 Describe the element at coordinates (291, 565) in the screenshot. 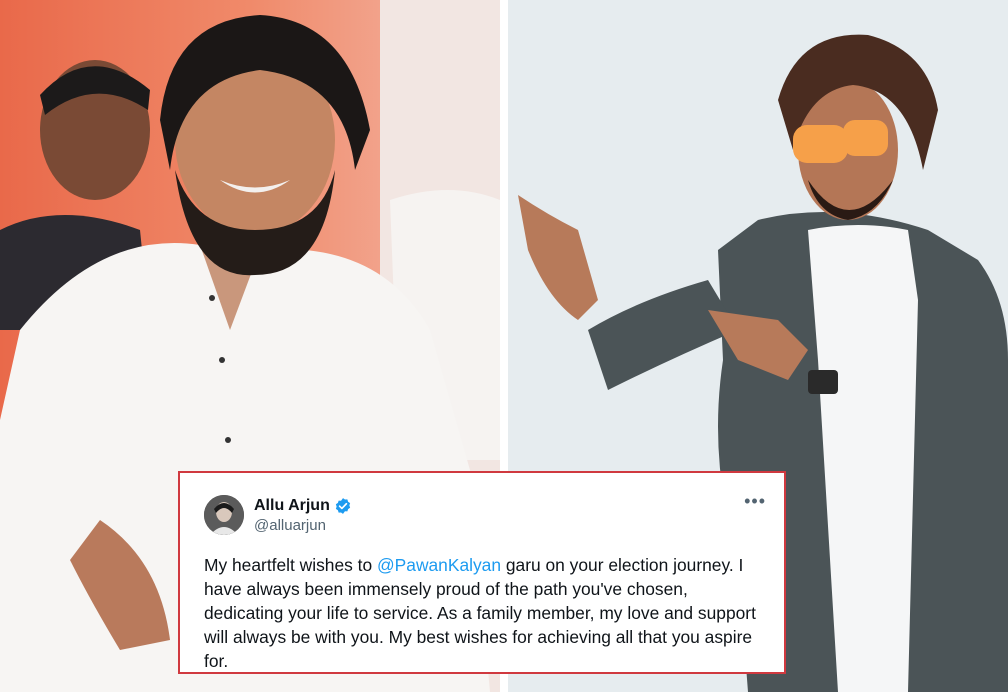

I see `tweet-text-part-1: My heartfelt wishes to` at that location.